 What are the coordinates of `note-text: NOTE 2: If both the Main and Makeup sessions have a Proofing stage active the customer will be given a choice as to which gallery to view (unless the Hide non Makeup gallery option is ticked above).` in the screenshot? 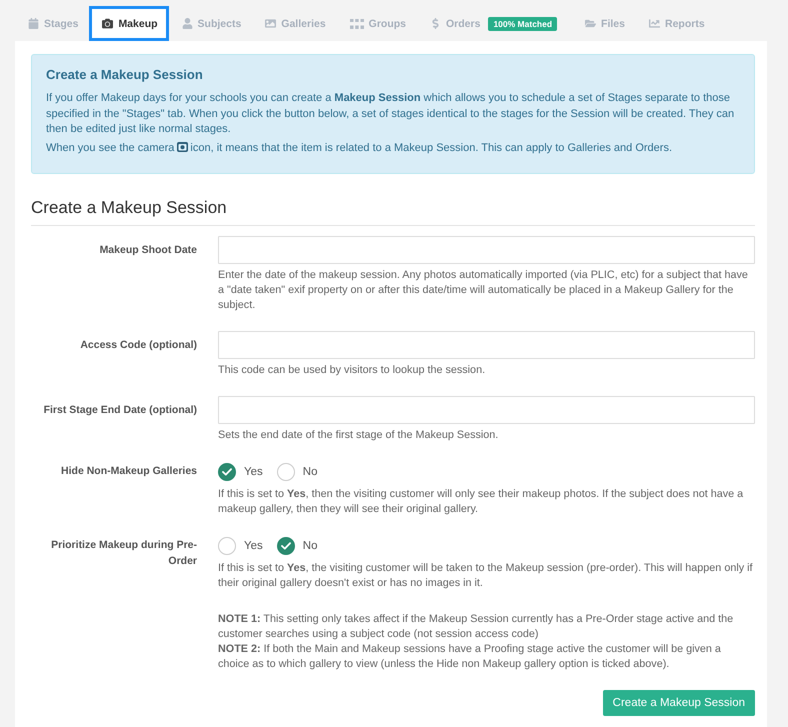 It's located at (469, 656).